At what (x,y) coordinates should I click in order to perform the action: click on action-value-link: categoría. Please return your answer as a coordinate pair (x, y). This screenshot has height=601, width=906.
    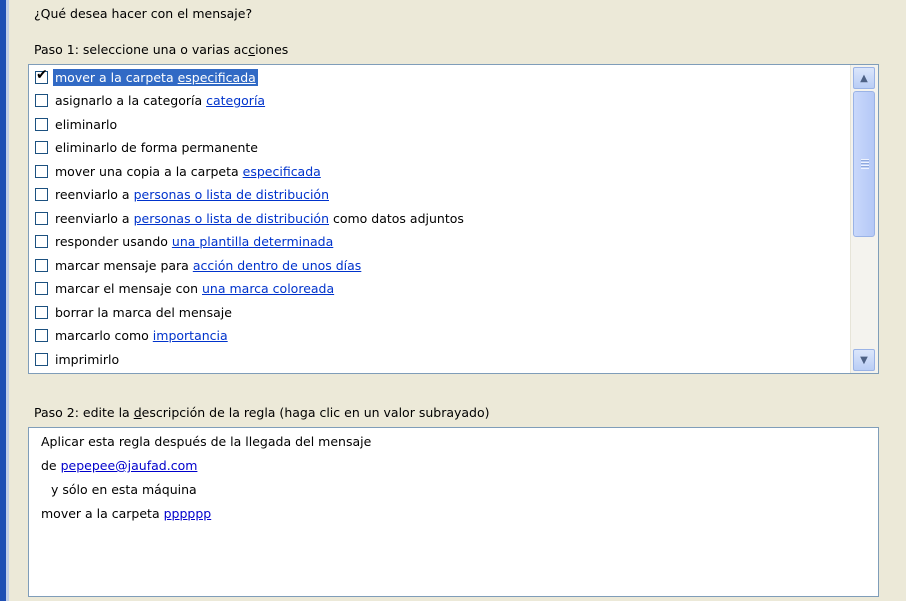
    Looking at the image, I should click on (235, 100).